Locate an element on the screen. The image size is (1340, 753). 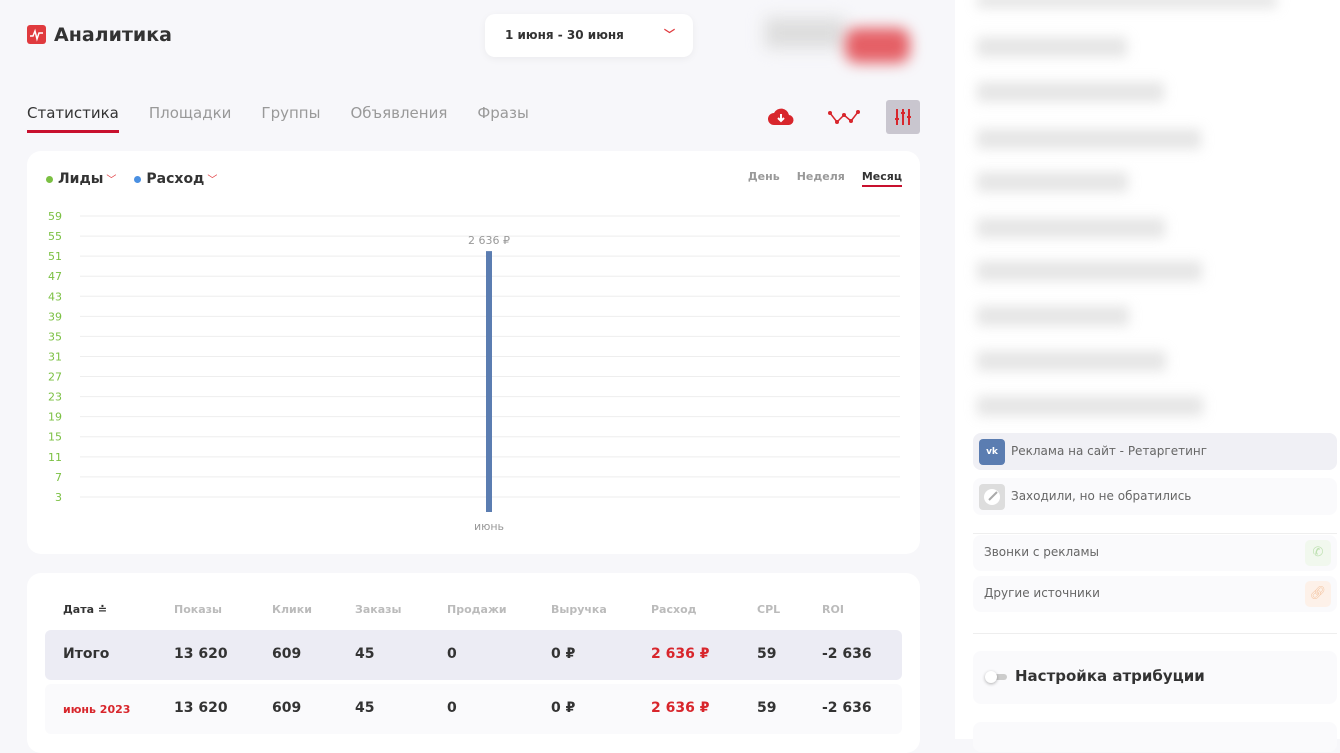
column-header-label: Расход is located at coordinates (674, 609).